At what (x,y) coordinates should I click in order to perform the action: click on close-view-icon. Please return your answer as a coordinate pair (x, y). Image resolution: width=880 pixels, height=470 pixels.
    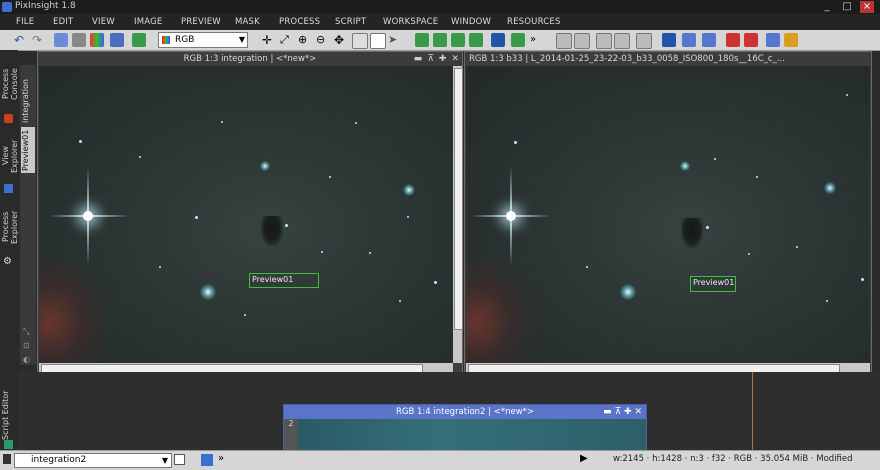
    Looking at the image, I should click on (733, 40).